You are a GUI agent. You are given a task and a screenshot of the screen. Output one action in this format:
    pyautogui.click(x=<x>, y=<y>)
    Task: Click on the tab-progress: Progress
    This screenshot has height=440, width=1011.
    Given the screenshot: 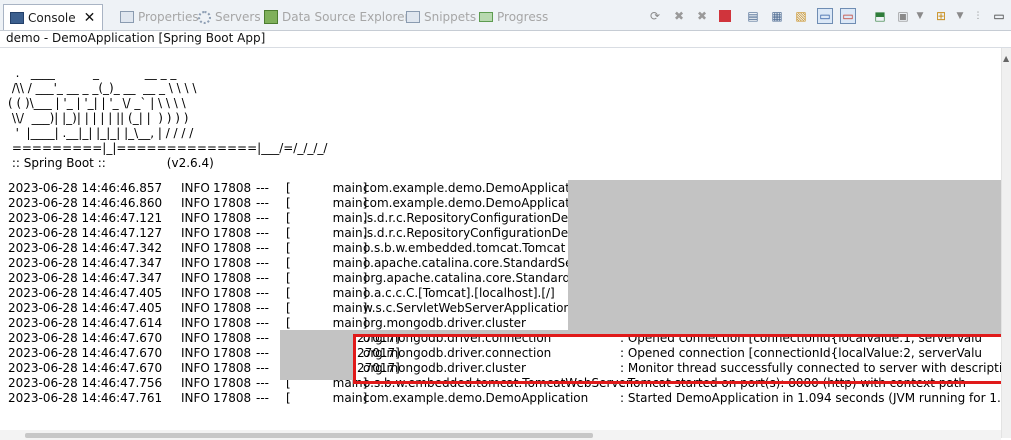 What is the action you would take?
    pyautogui.click(x=511, y=17)
    